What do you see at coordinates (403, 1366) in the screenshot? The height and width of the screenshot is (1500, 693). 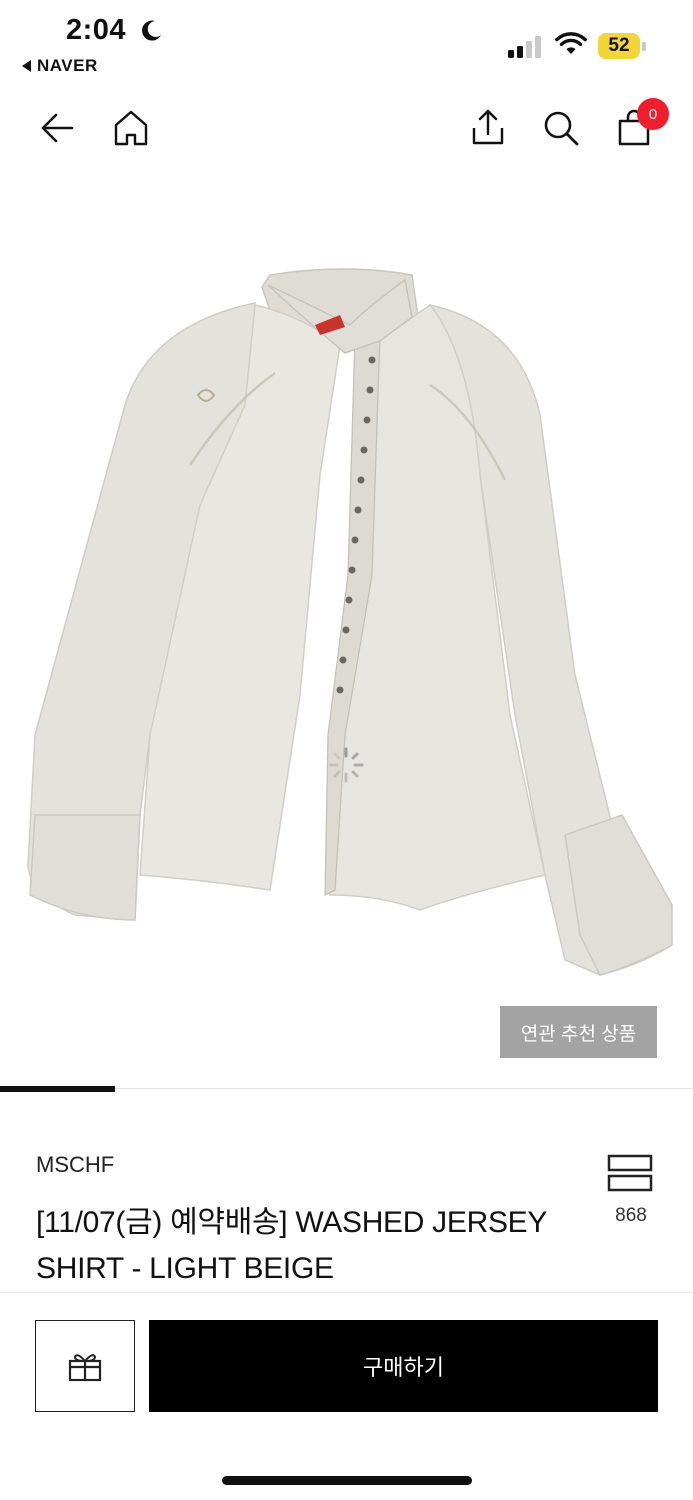 I see `buy-button: 구매하기` at bounding box center [403, 1366].